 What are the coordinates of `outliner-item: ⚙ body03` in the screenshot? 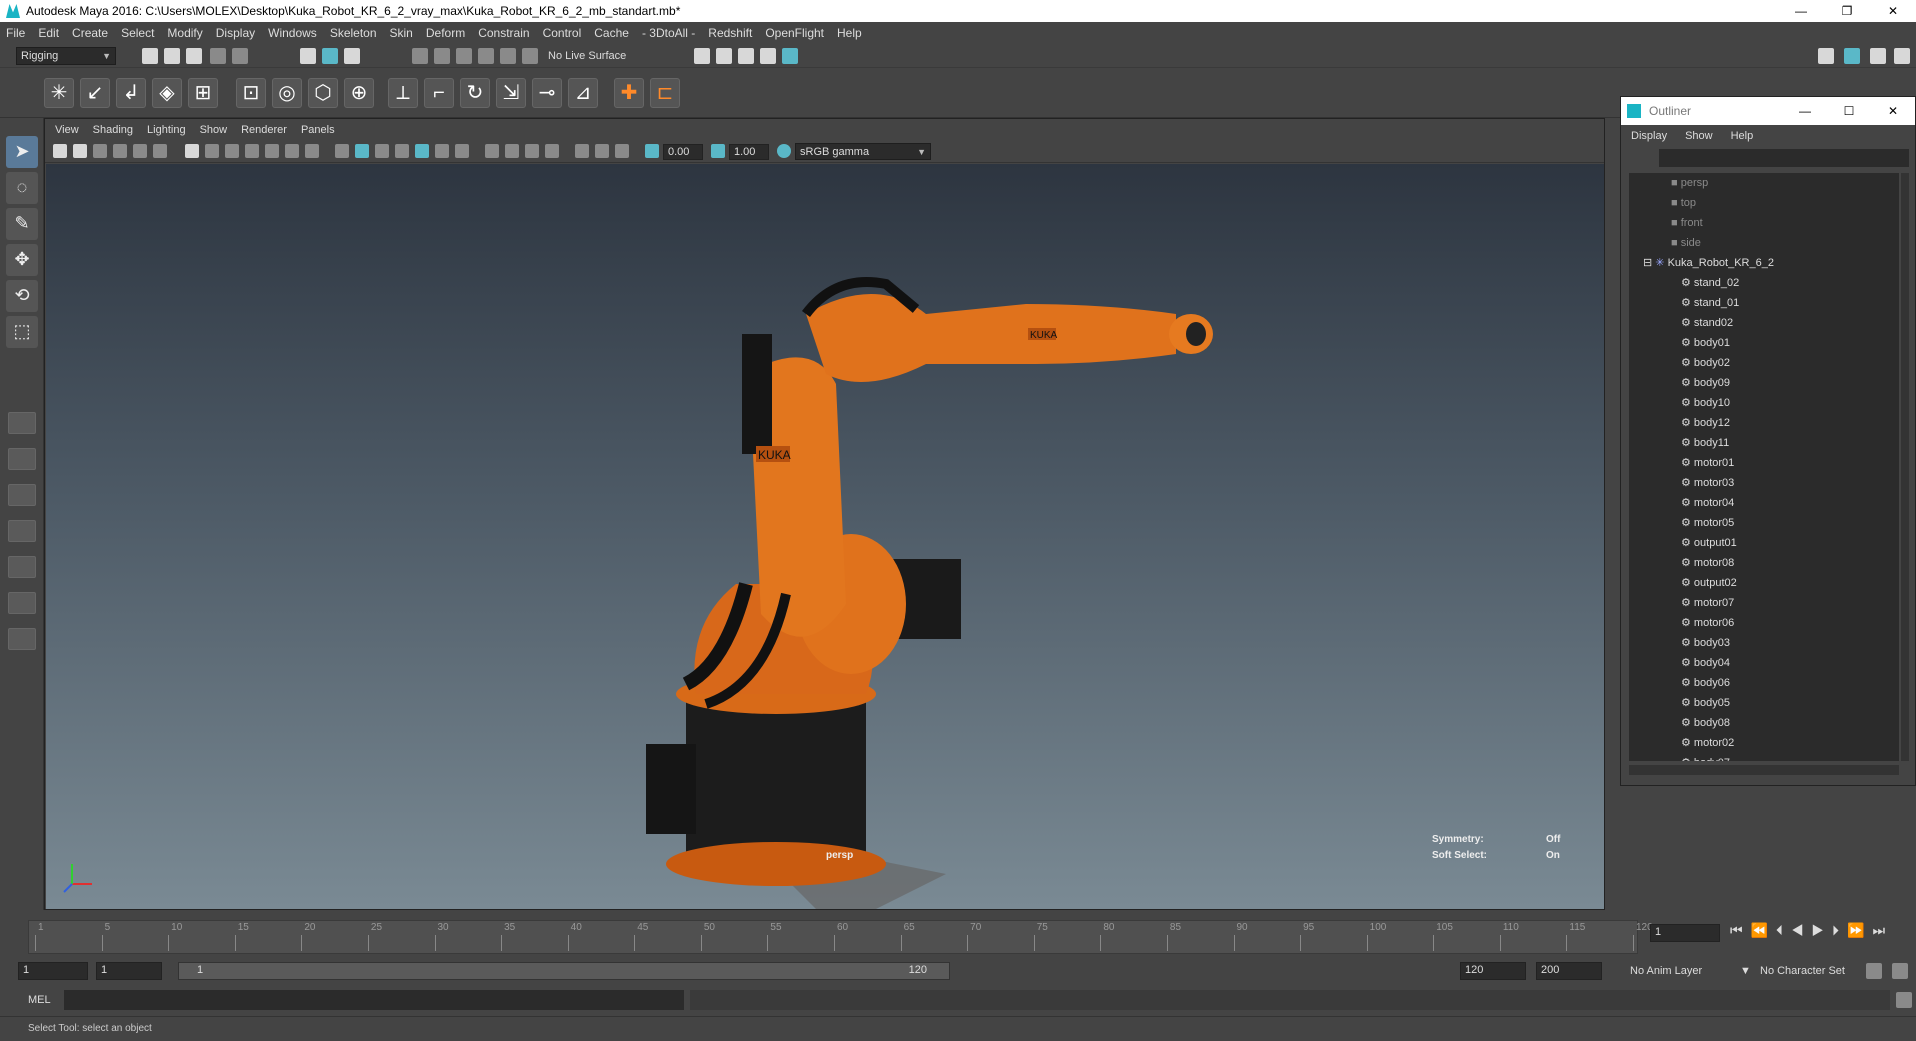 It's located at (1764, 643).